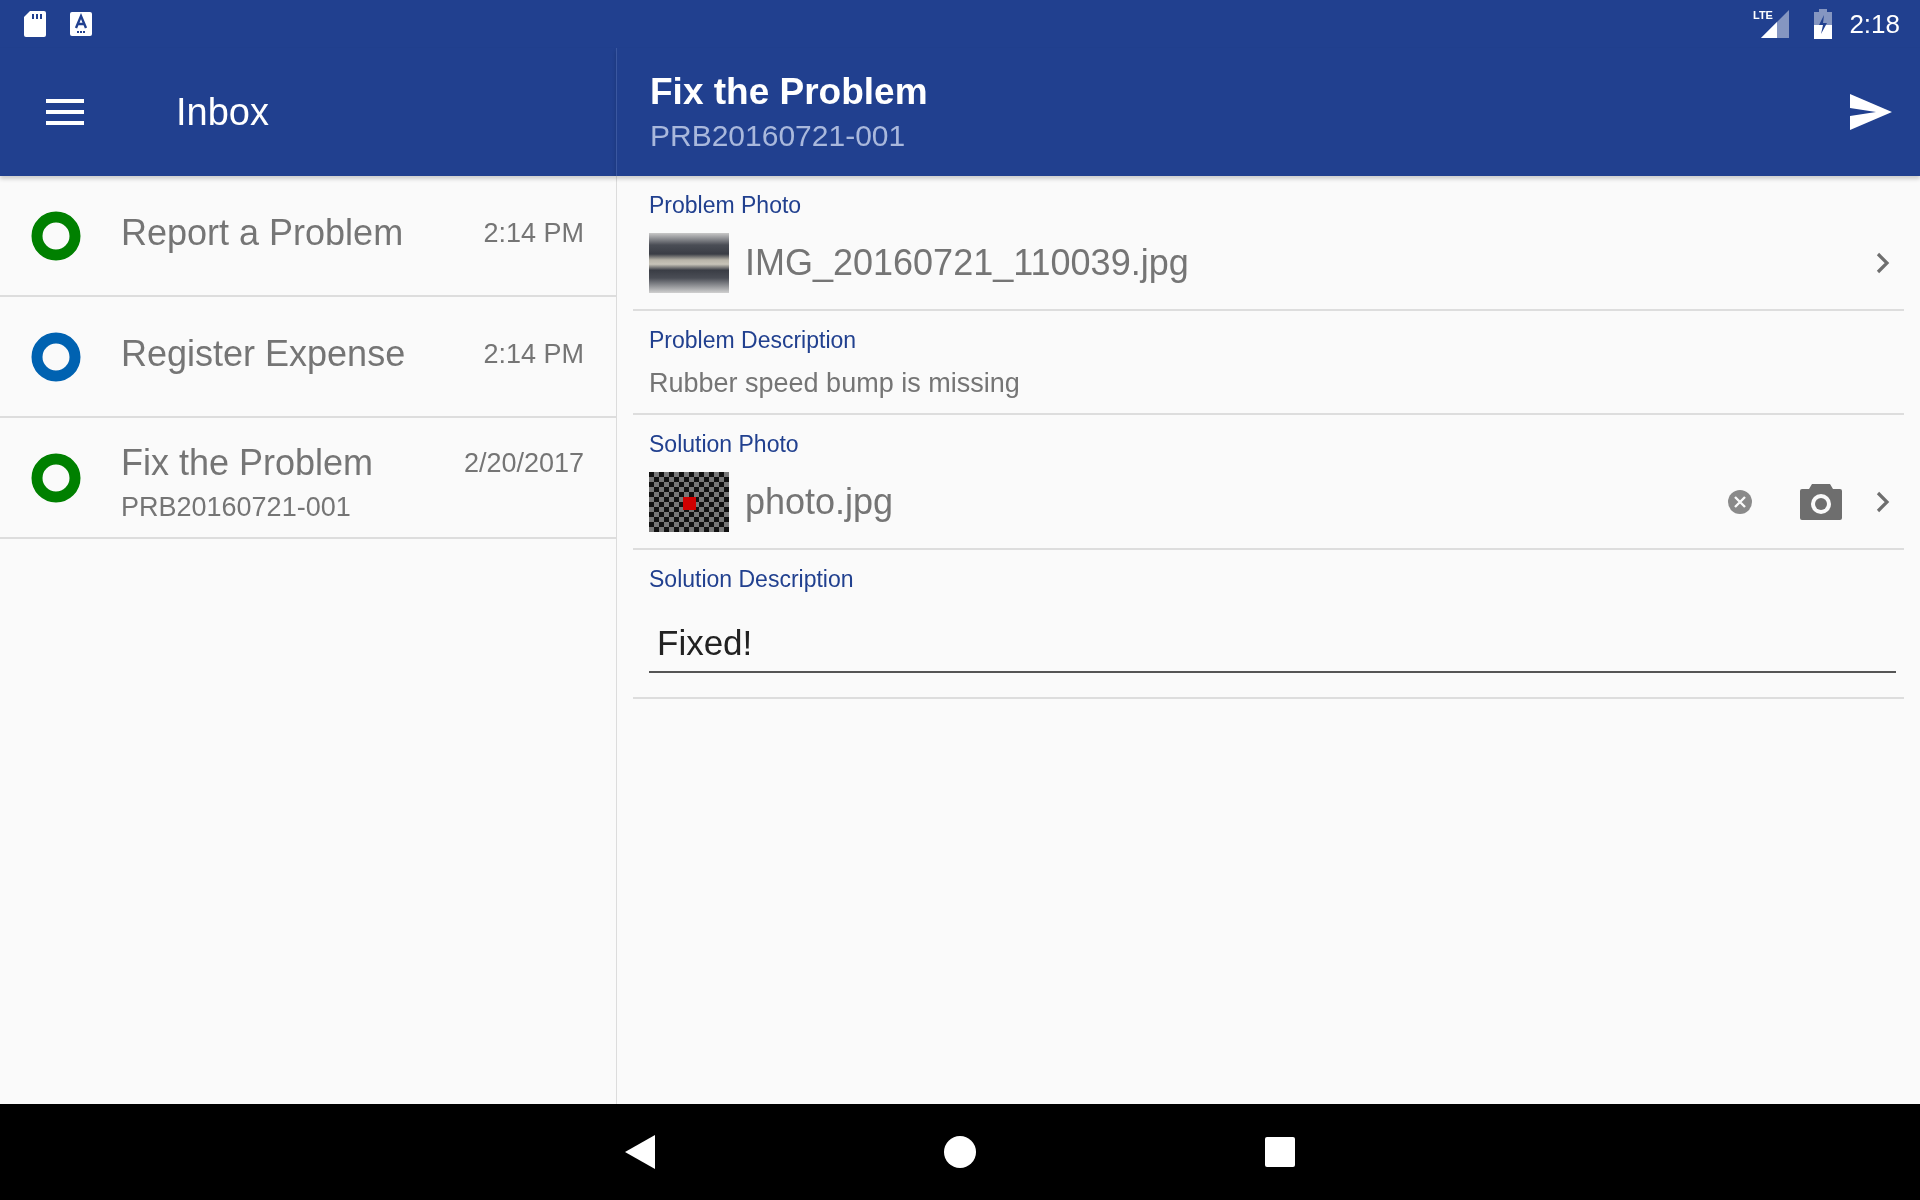 This screenshot has width=1920, height=1200. What do you see at coordinates (264, 354) in the screenshot?
I see `item-title: Register Expense` at bounding box center [264, 354].